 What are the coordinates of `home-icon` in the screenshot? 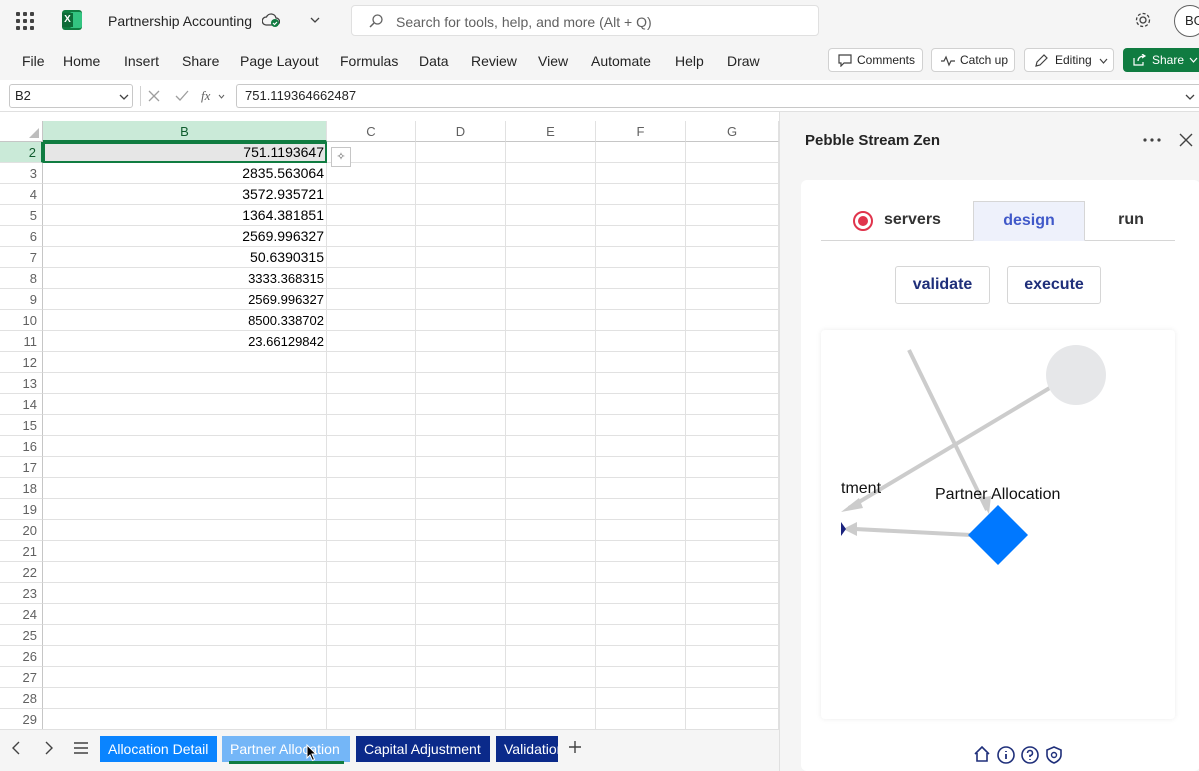 It's located at (982, 754).